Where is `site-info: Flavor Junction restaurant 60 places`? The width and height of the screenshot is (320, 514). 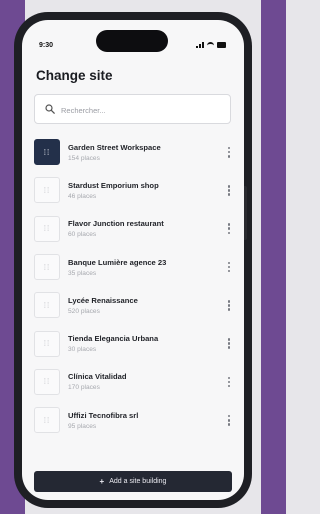 site-info: Flavor Junction restaurant 60 places is located at coordinates (146, 228).